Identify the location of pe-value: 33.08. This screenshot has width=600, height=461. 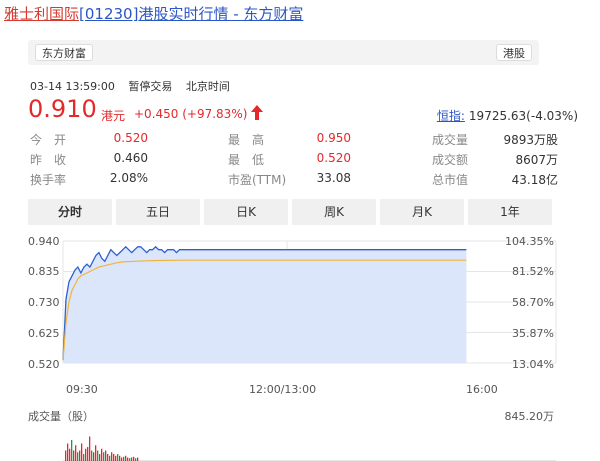
(333, 178).